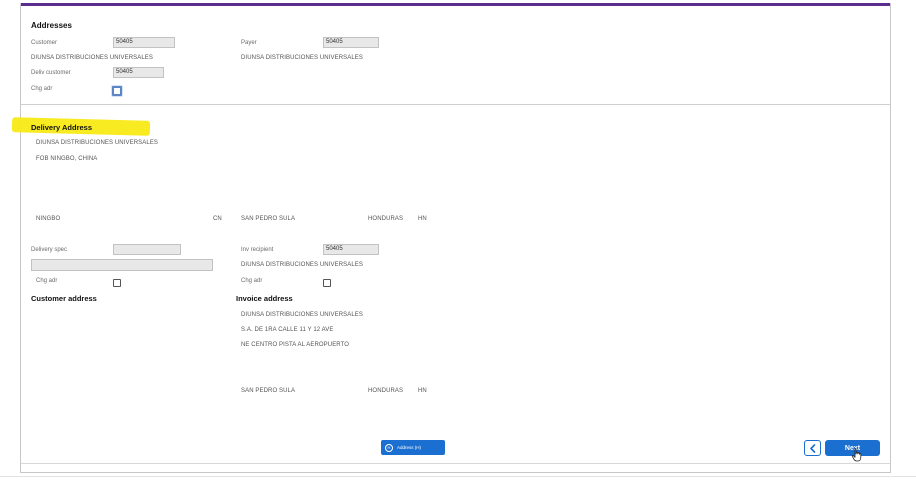 The width and height of the screenshot is (916, 484). I want to click on delivery-address-line2: FOB NINGBO, CHINA, so click(67, 159).